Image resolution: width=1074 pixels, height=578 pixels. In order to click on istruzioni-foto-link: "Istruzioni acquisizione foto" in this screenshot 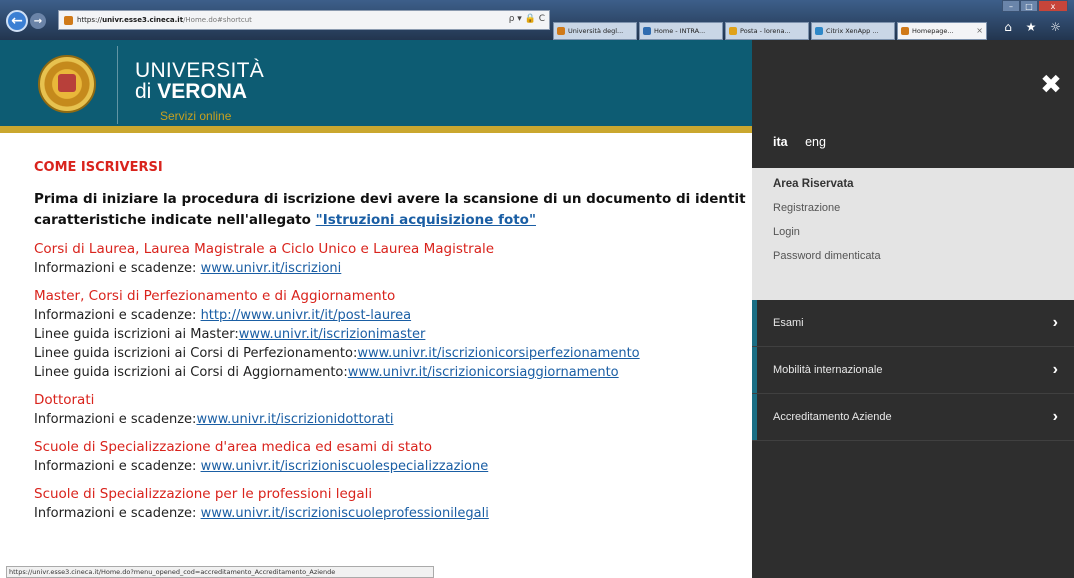, I will do `click(426, 220)`.